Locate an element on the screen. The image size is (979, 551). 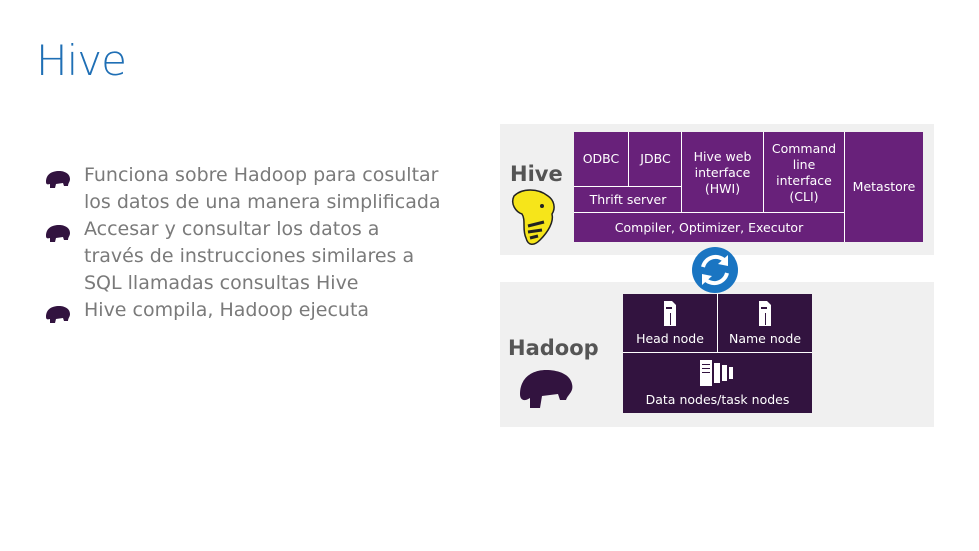
metastore-box: Metastore is located at coordinates (883, 187).